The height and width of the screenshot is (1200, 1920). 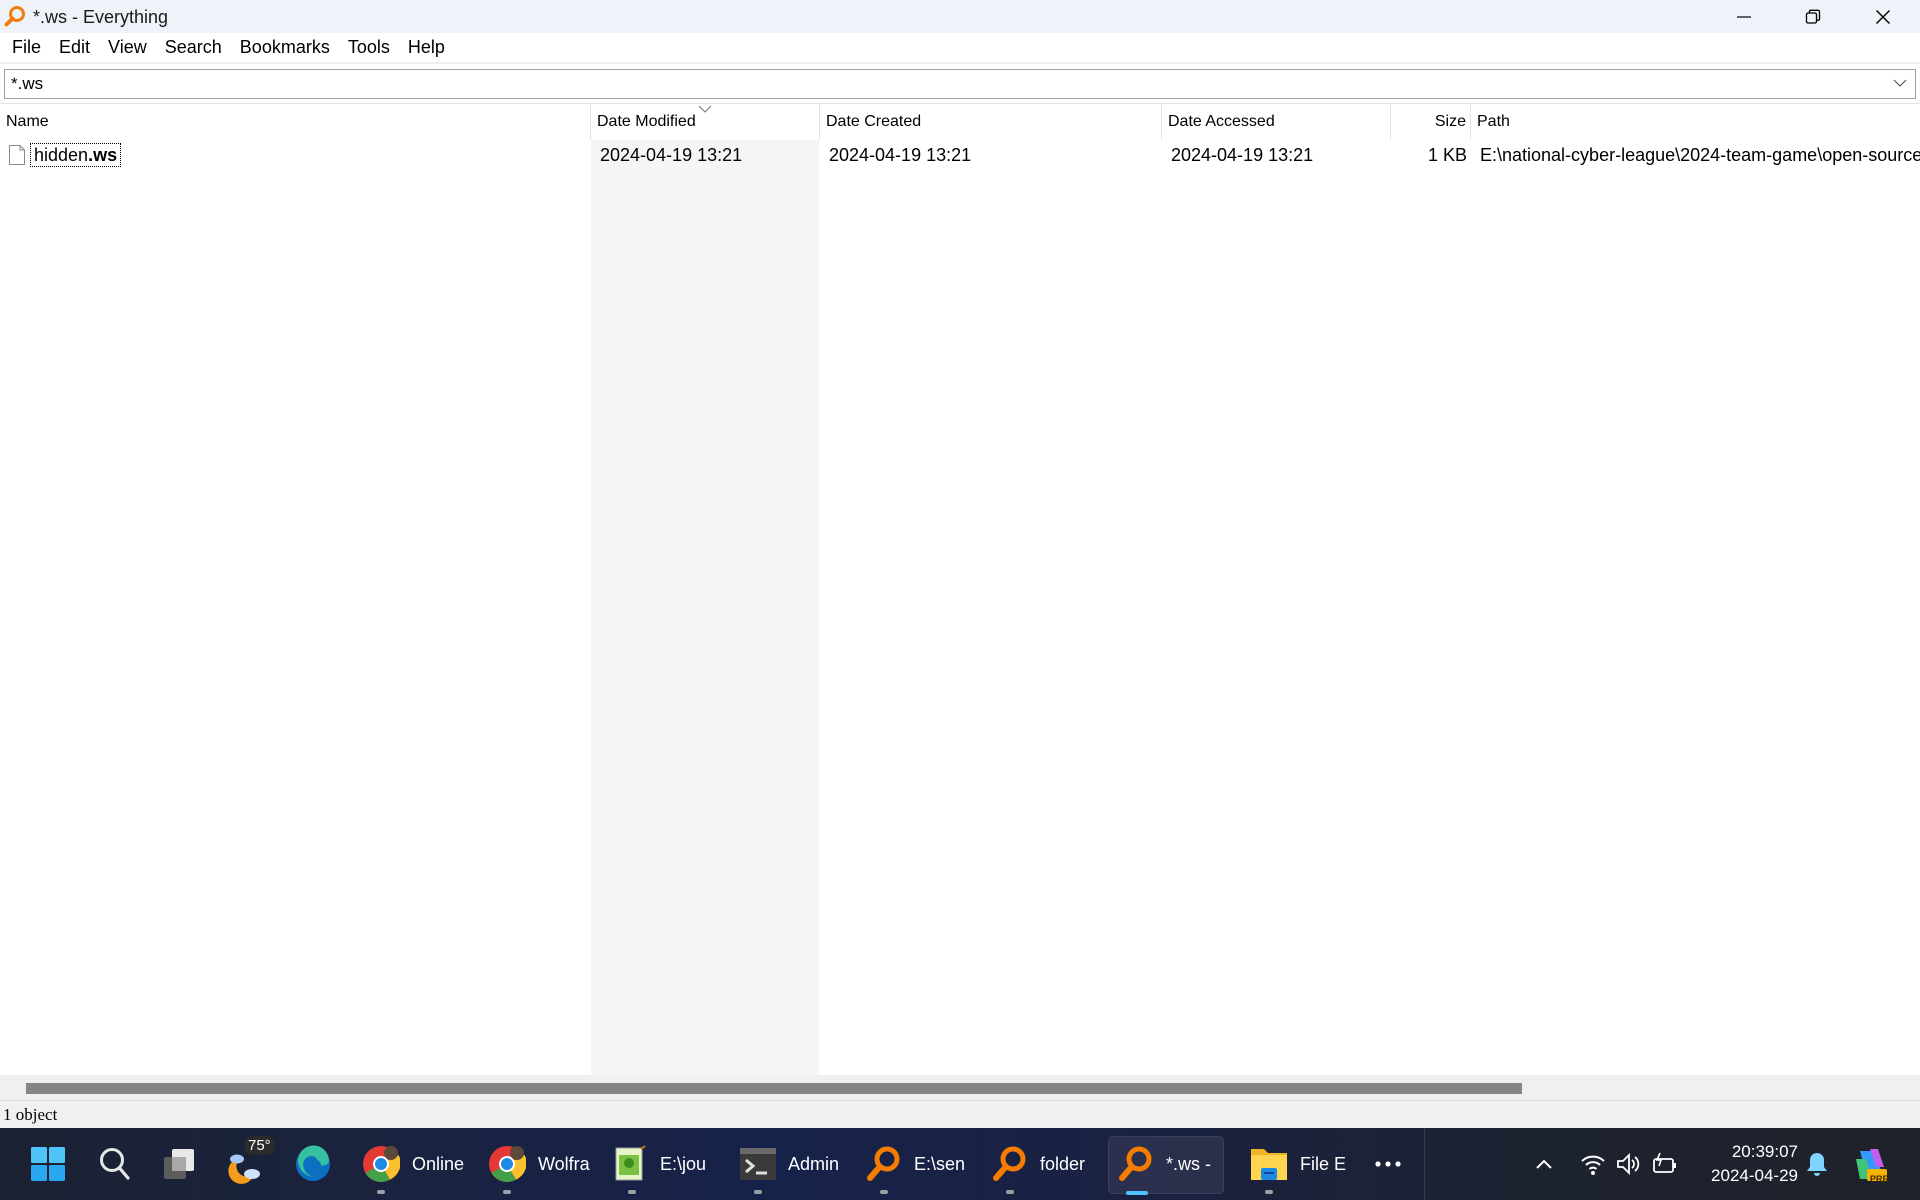 What do you see at coordinates (1276, 122) in the screenshot?
I see `column-header-date-accessed: Date Accessed` at bounding box center [1276, 122].